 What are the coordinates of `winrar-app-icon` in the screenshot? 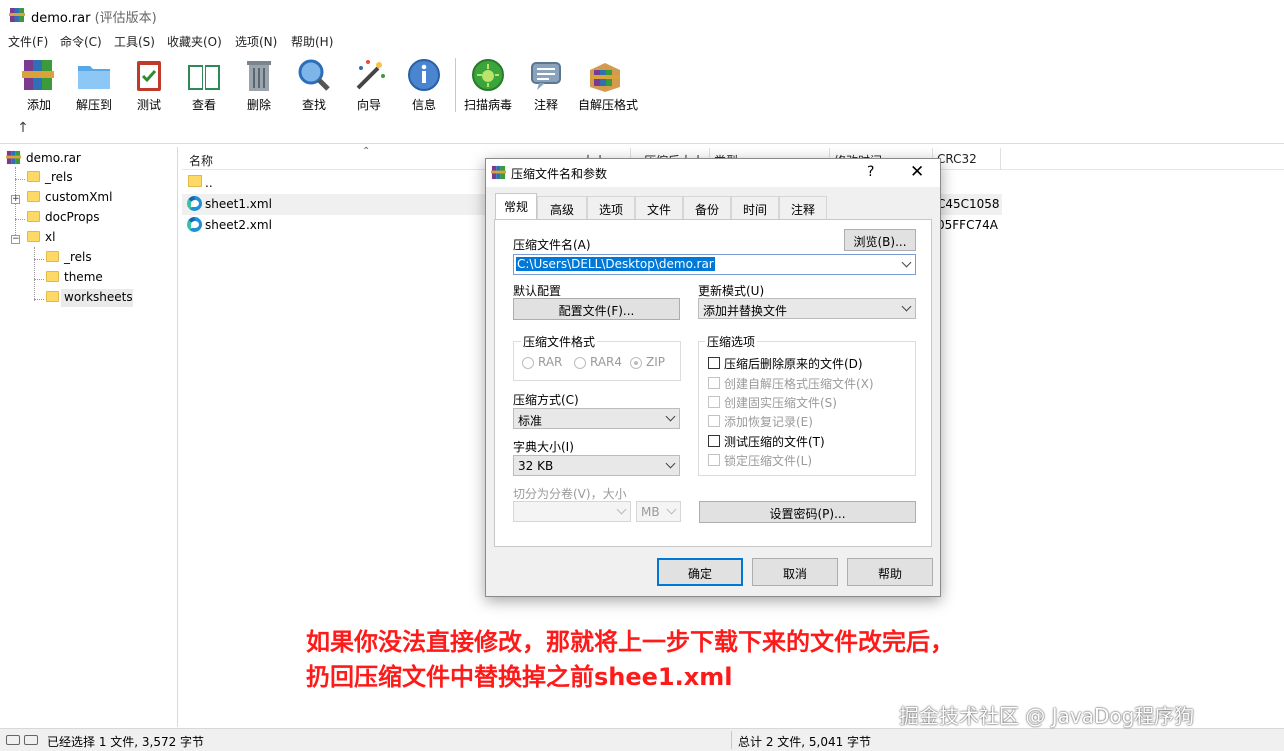 It's located at (17, 15).